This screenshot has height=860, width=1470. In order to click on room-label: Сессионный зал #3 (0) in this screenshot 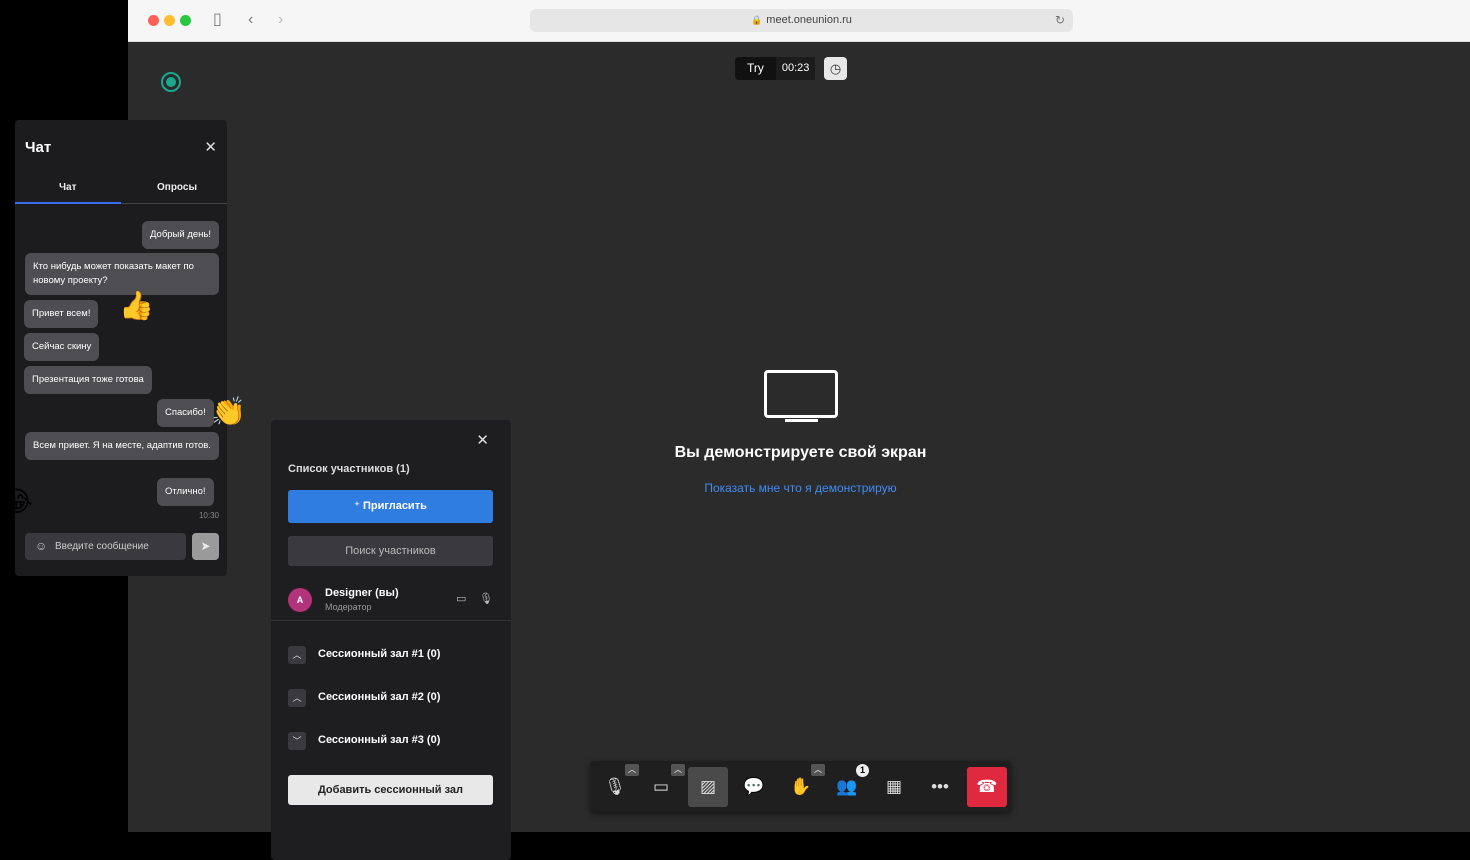, I will do `click(379, 740)`.